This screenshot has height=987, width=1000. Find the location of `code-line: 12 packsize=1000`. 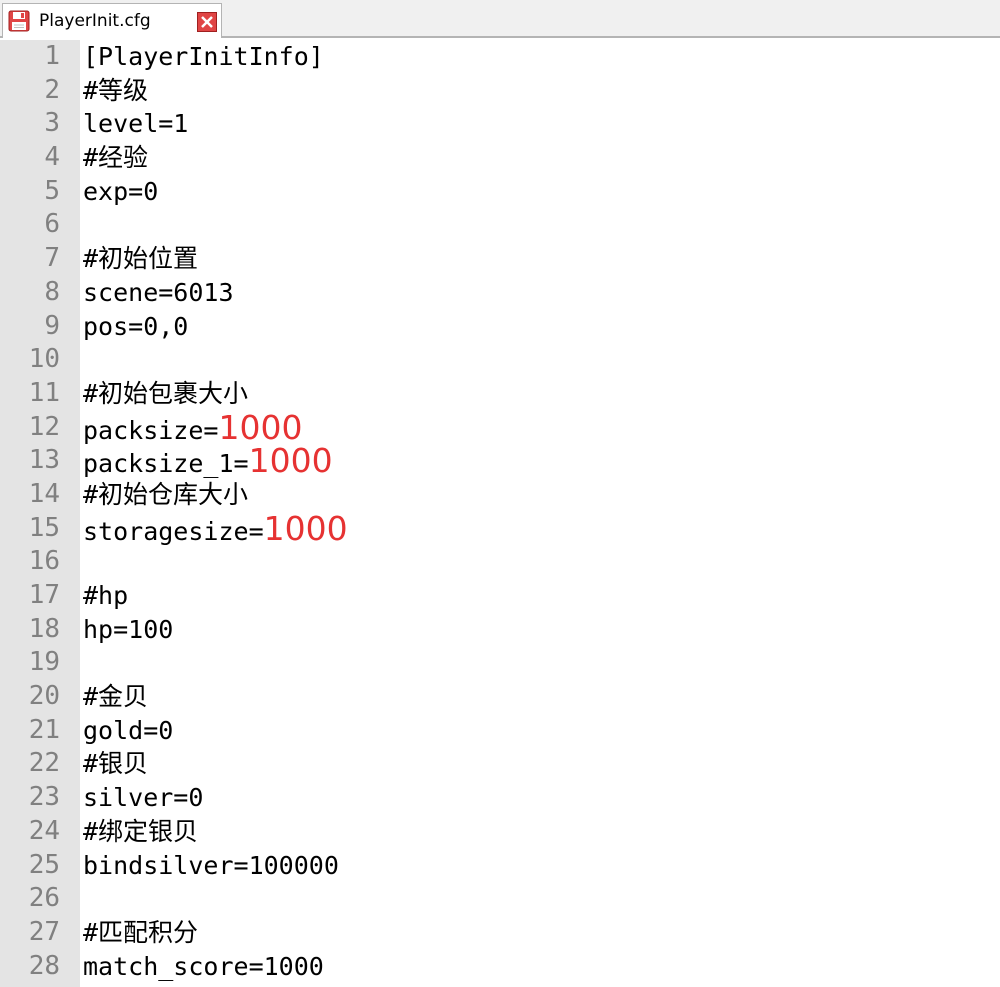

code-line: 12 packsize=1000 is located at coordinates (500, 427).